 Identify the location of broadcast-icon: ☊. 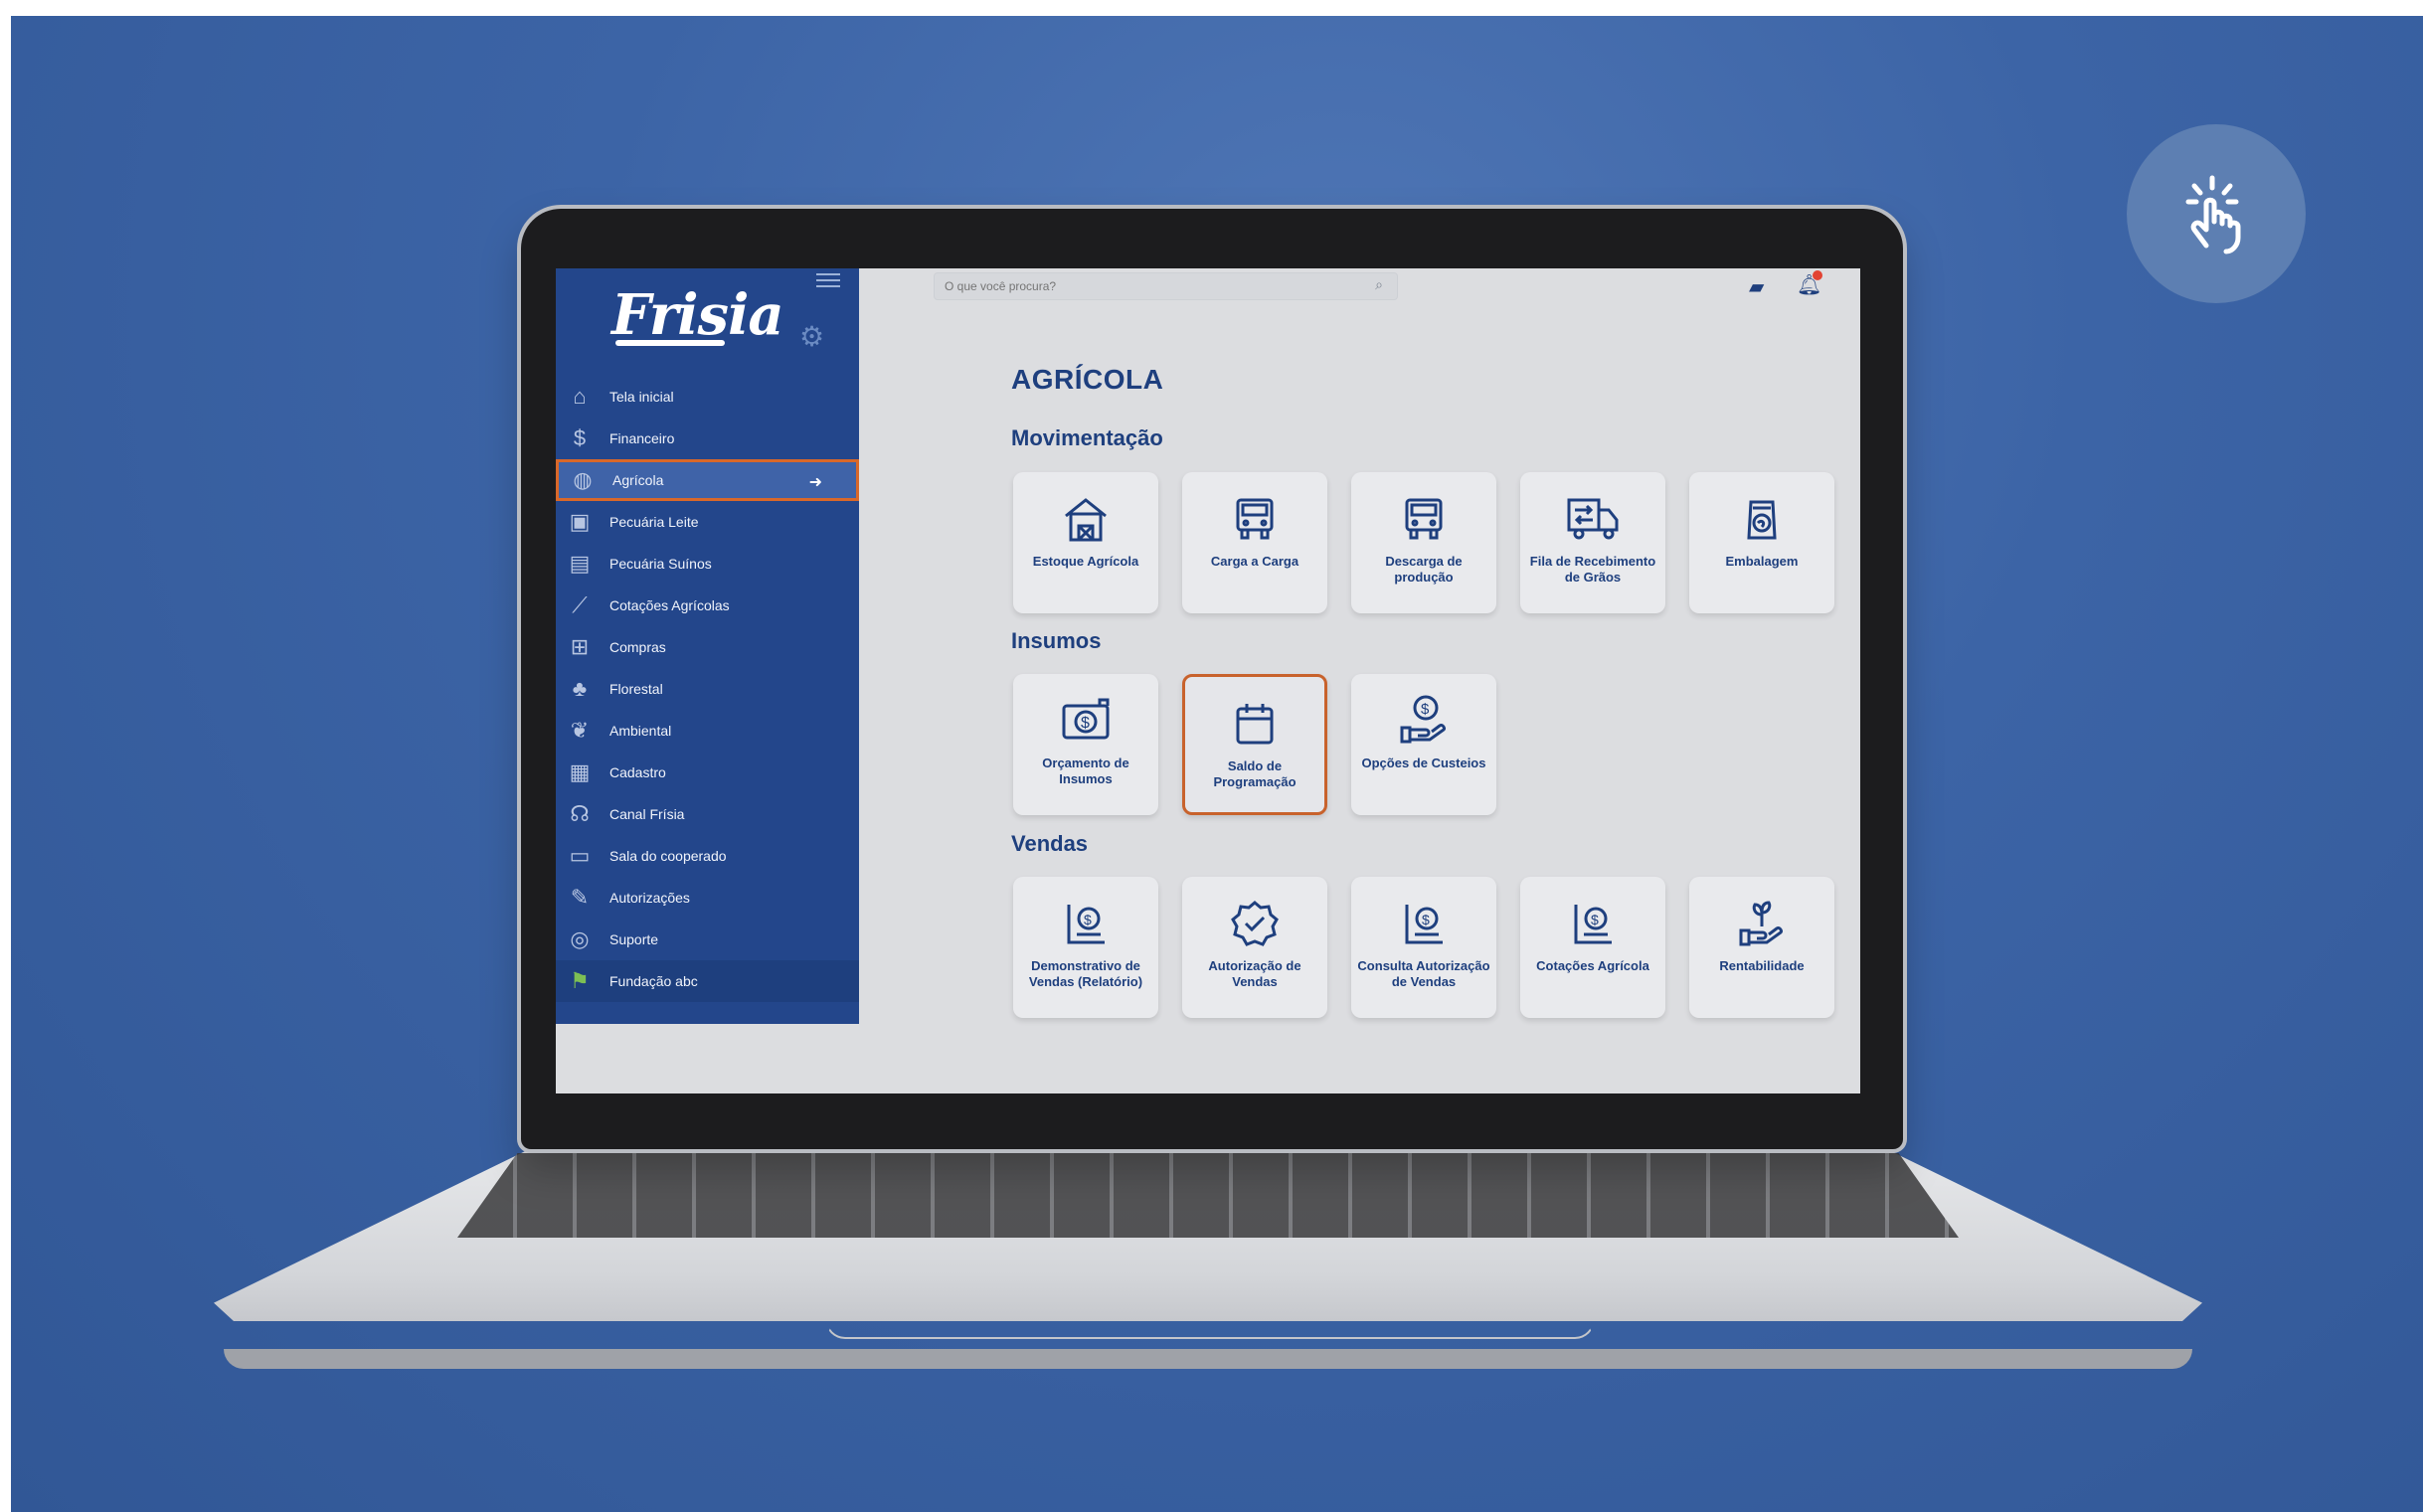
(580, 813).